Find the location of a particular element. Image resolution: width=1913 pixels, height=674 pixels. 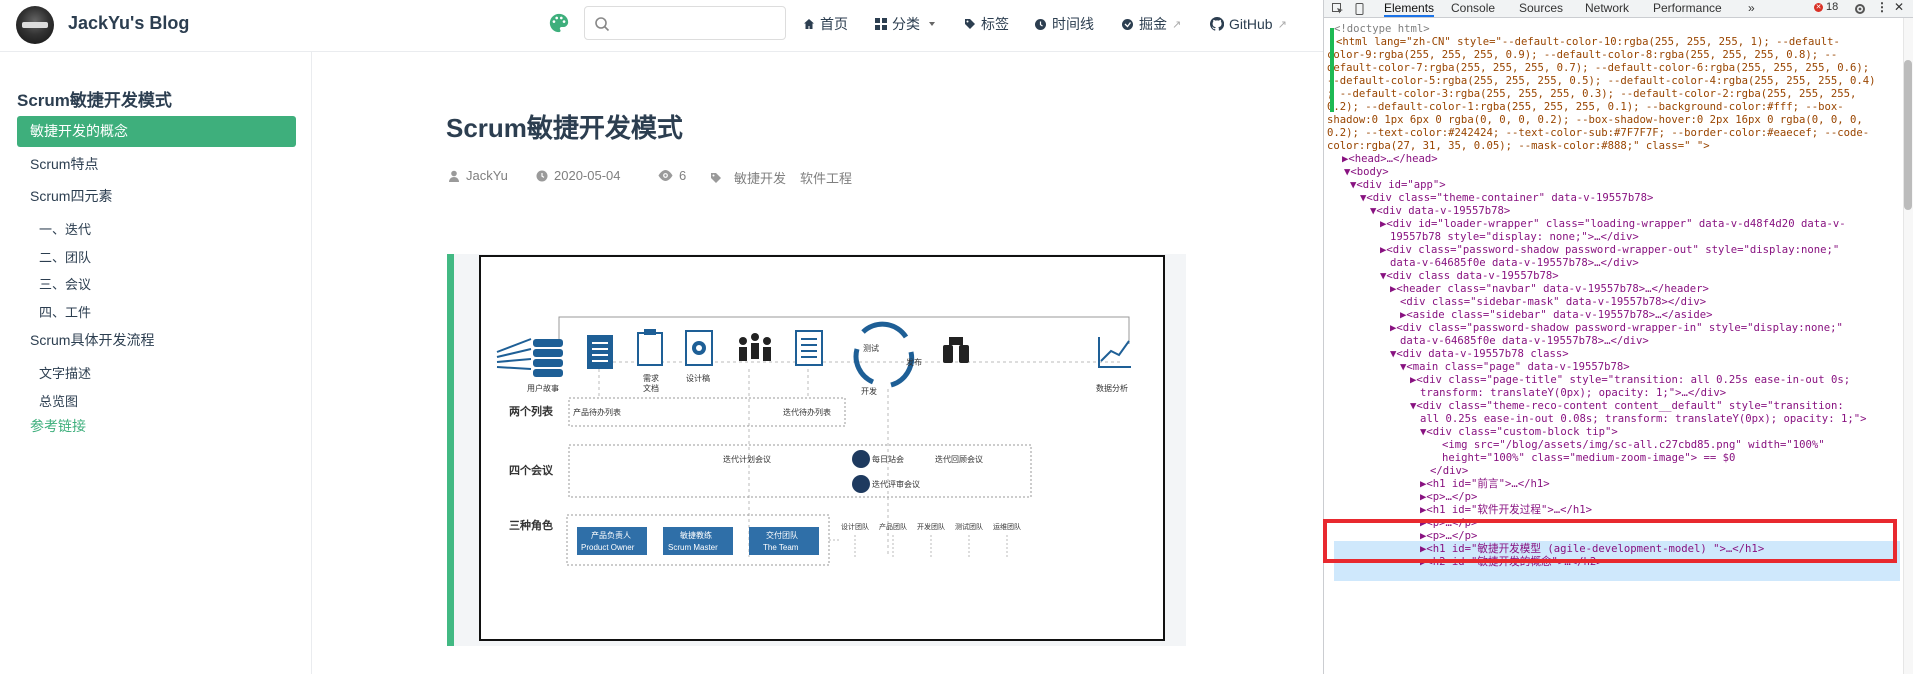

label-daily-standup: 每日站会 is located at coordinates (888, 459).